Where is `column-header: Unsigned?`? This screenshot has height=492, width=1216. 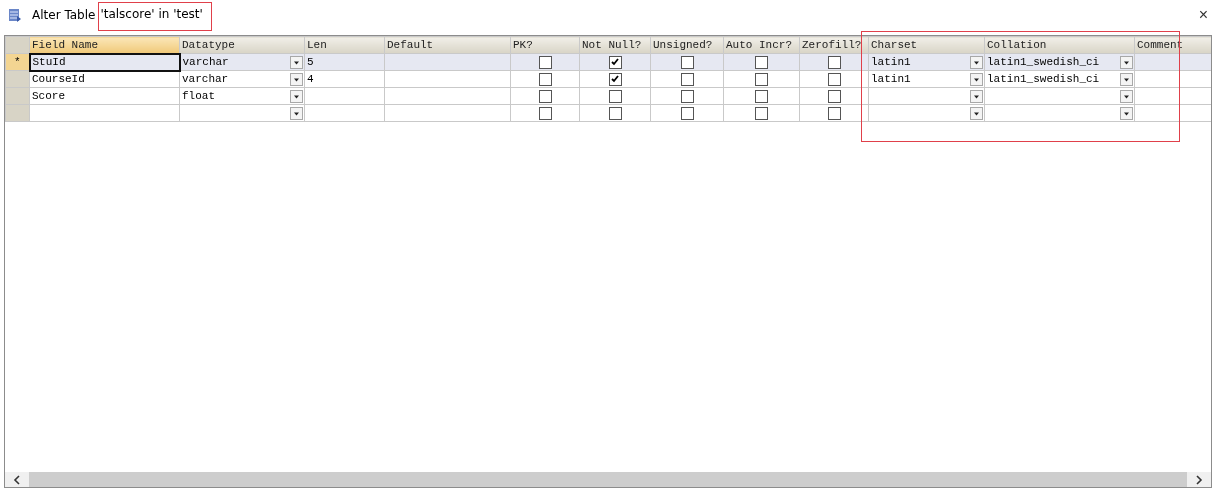 column-header: Unsigned? is located at coordinates (687, 45).